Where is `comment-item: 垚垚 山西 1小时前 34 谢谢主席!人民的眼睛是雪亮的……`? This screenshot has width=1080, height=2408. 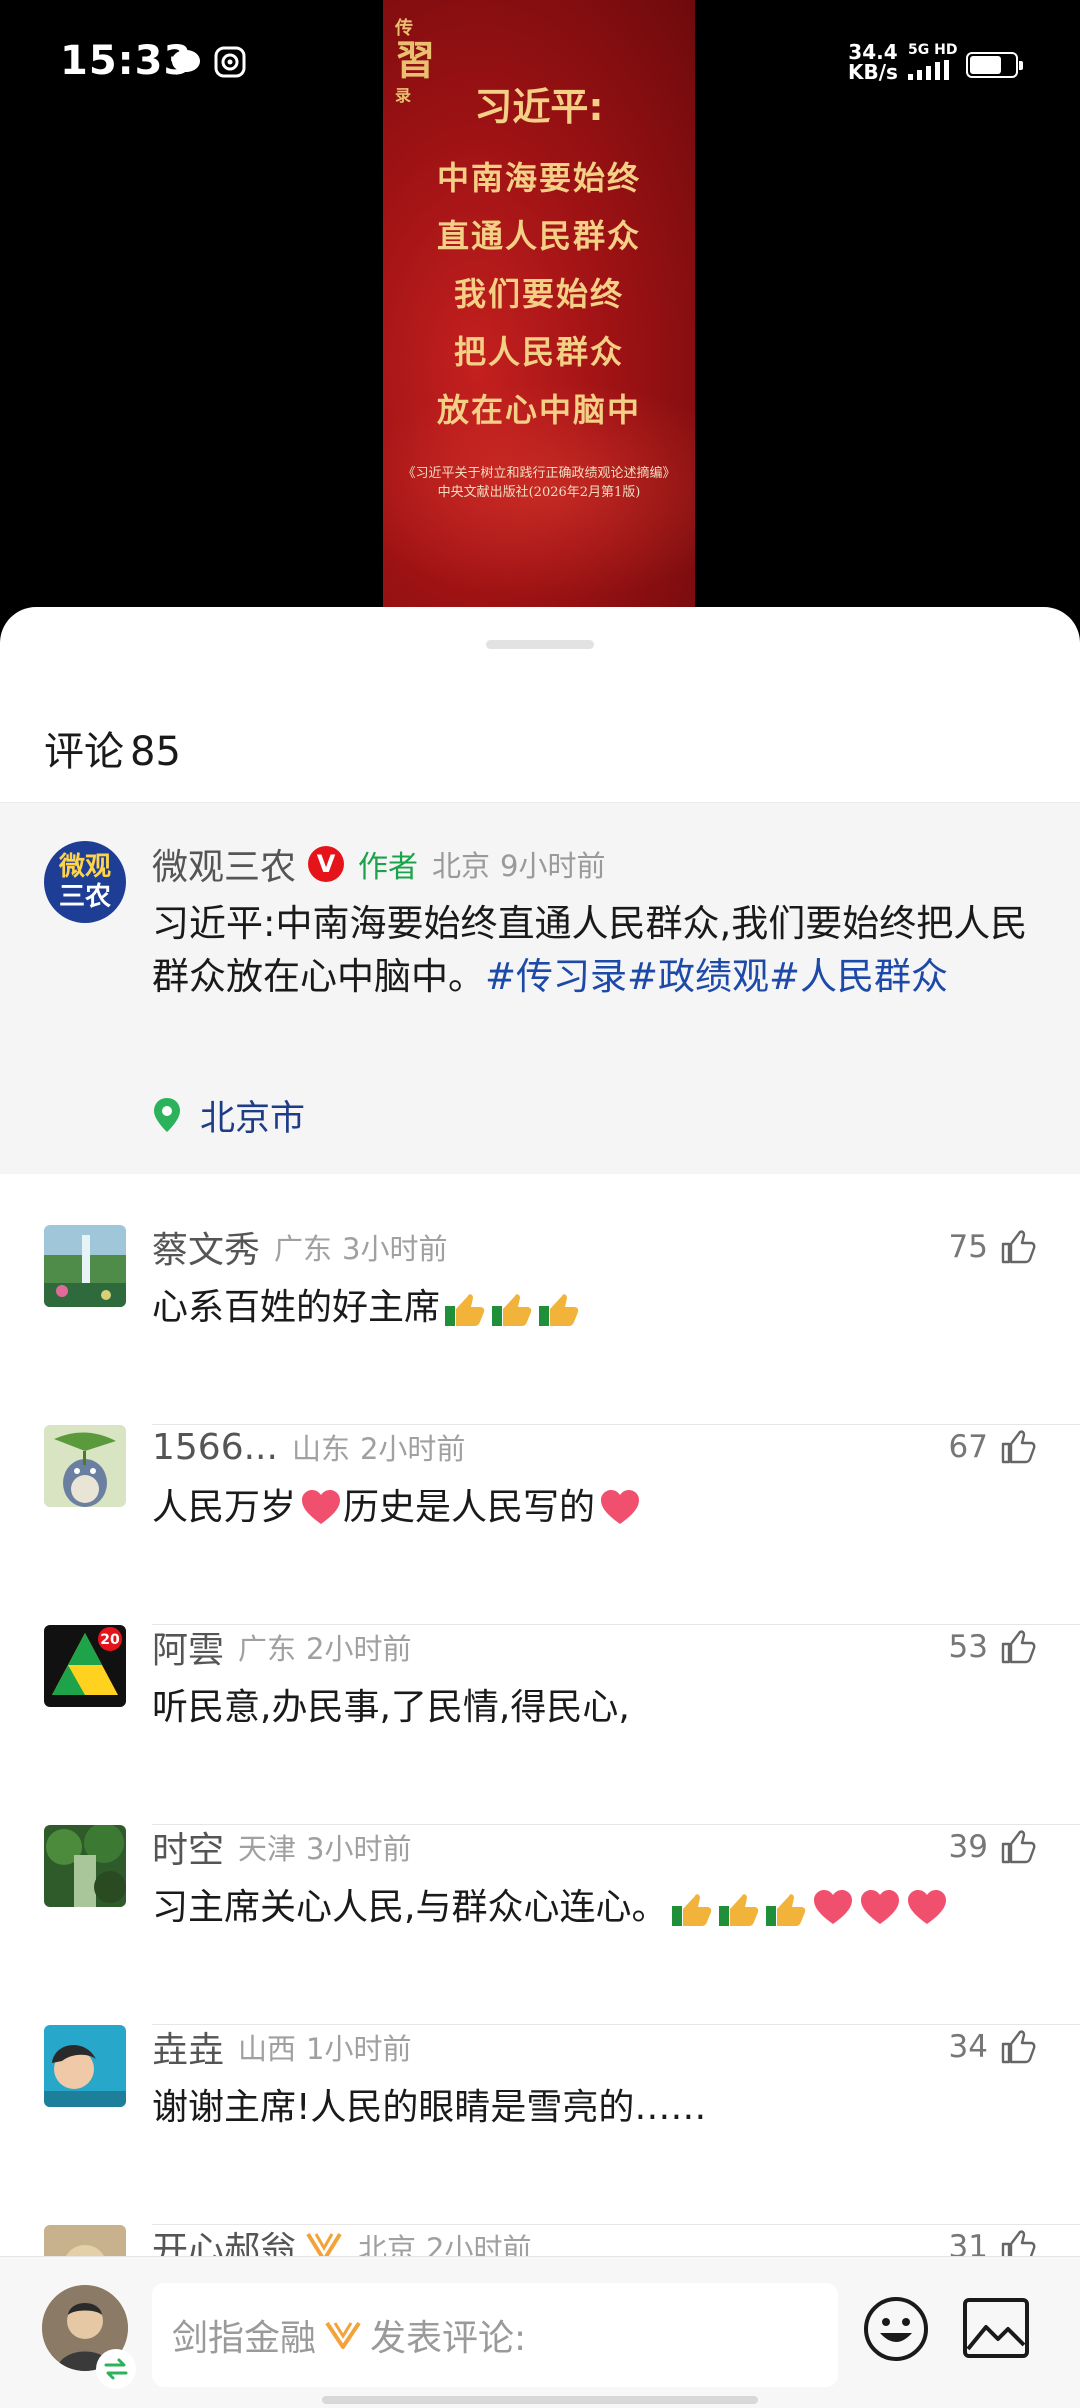 comment-item: 垚垚 山西 1小时前 34 谢谢主席!人民的眼睛是雪亮的…… is located at coordinates (540, 2125).